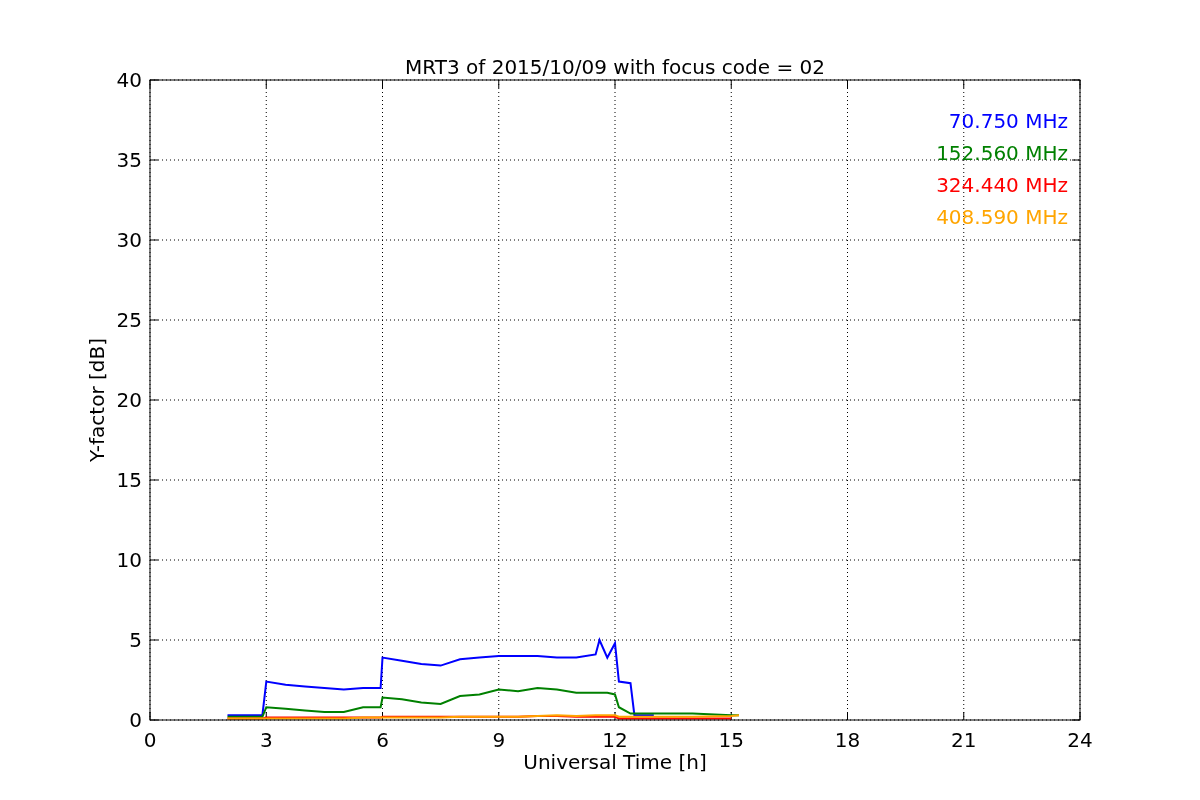 This screenshot has width=1200, height=800. What do you see at coordinates (129, 400) in the screenshot?
I see `tick-label: 20` at bounding box center [129, 400].